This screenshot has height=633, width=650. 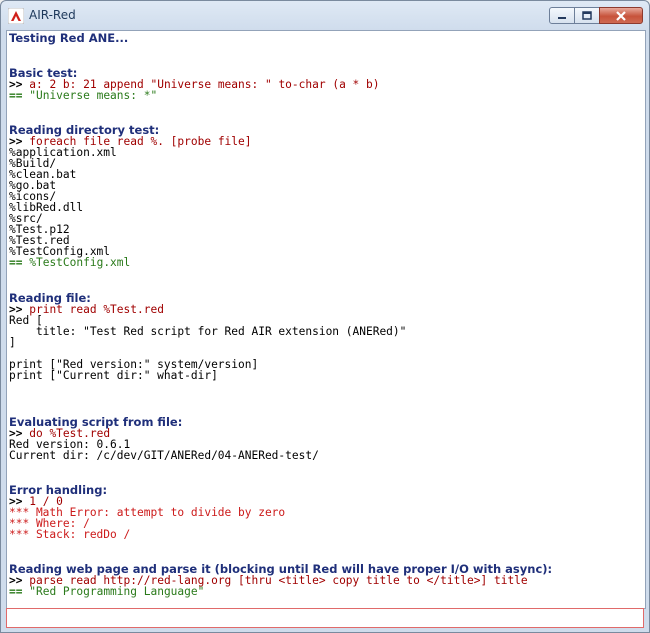 I want to click on result-line: == %TestConfig.xml, so click(x=327, y=263).